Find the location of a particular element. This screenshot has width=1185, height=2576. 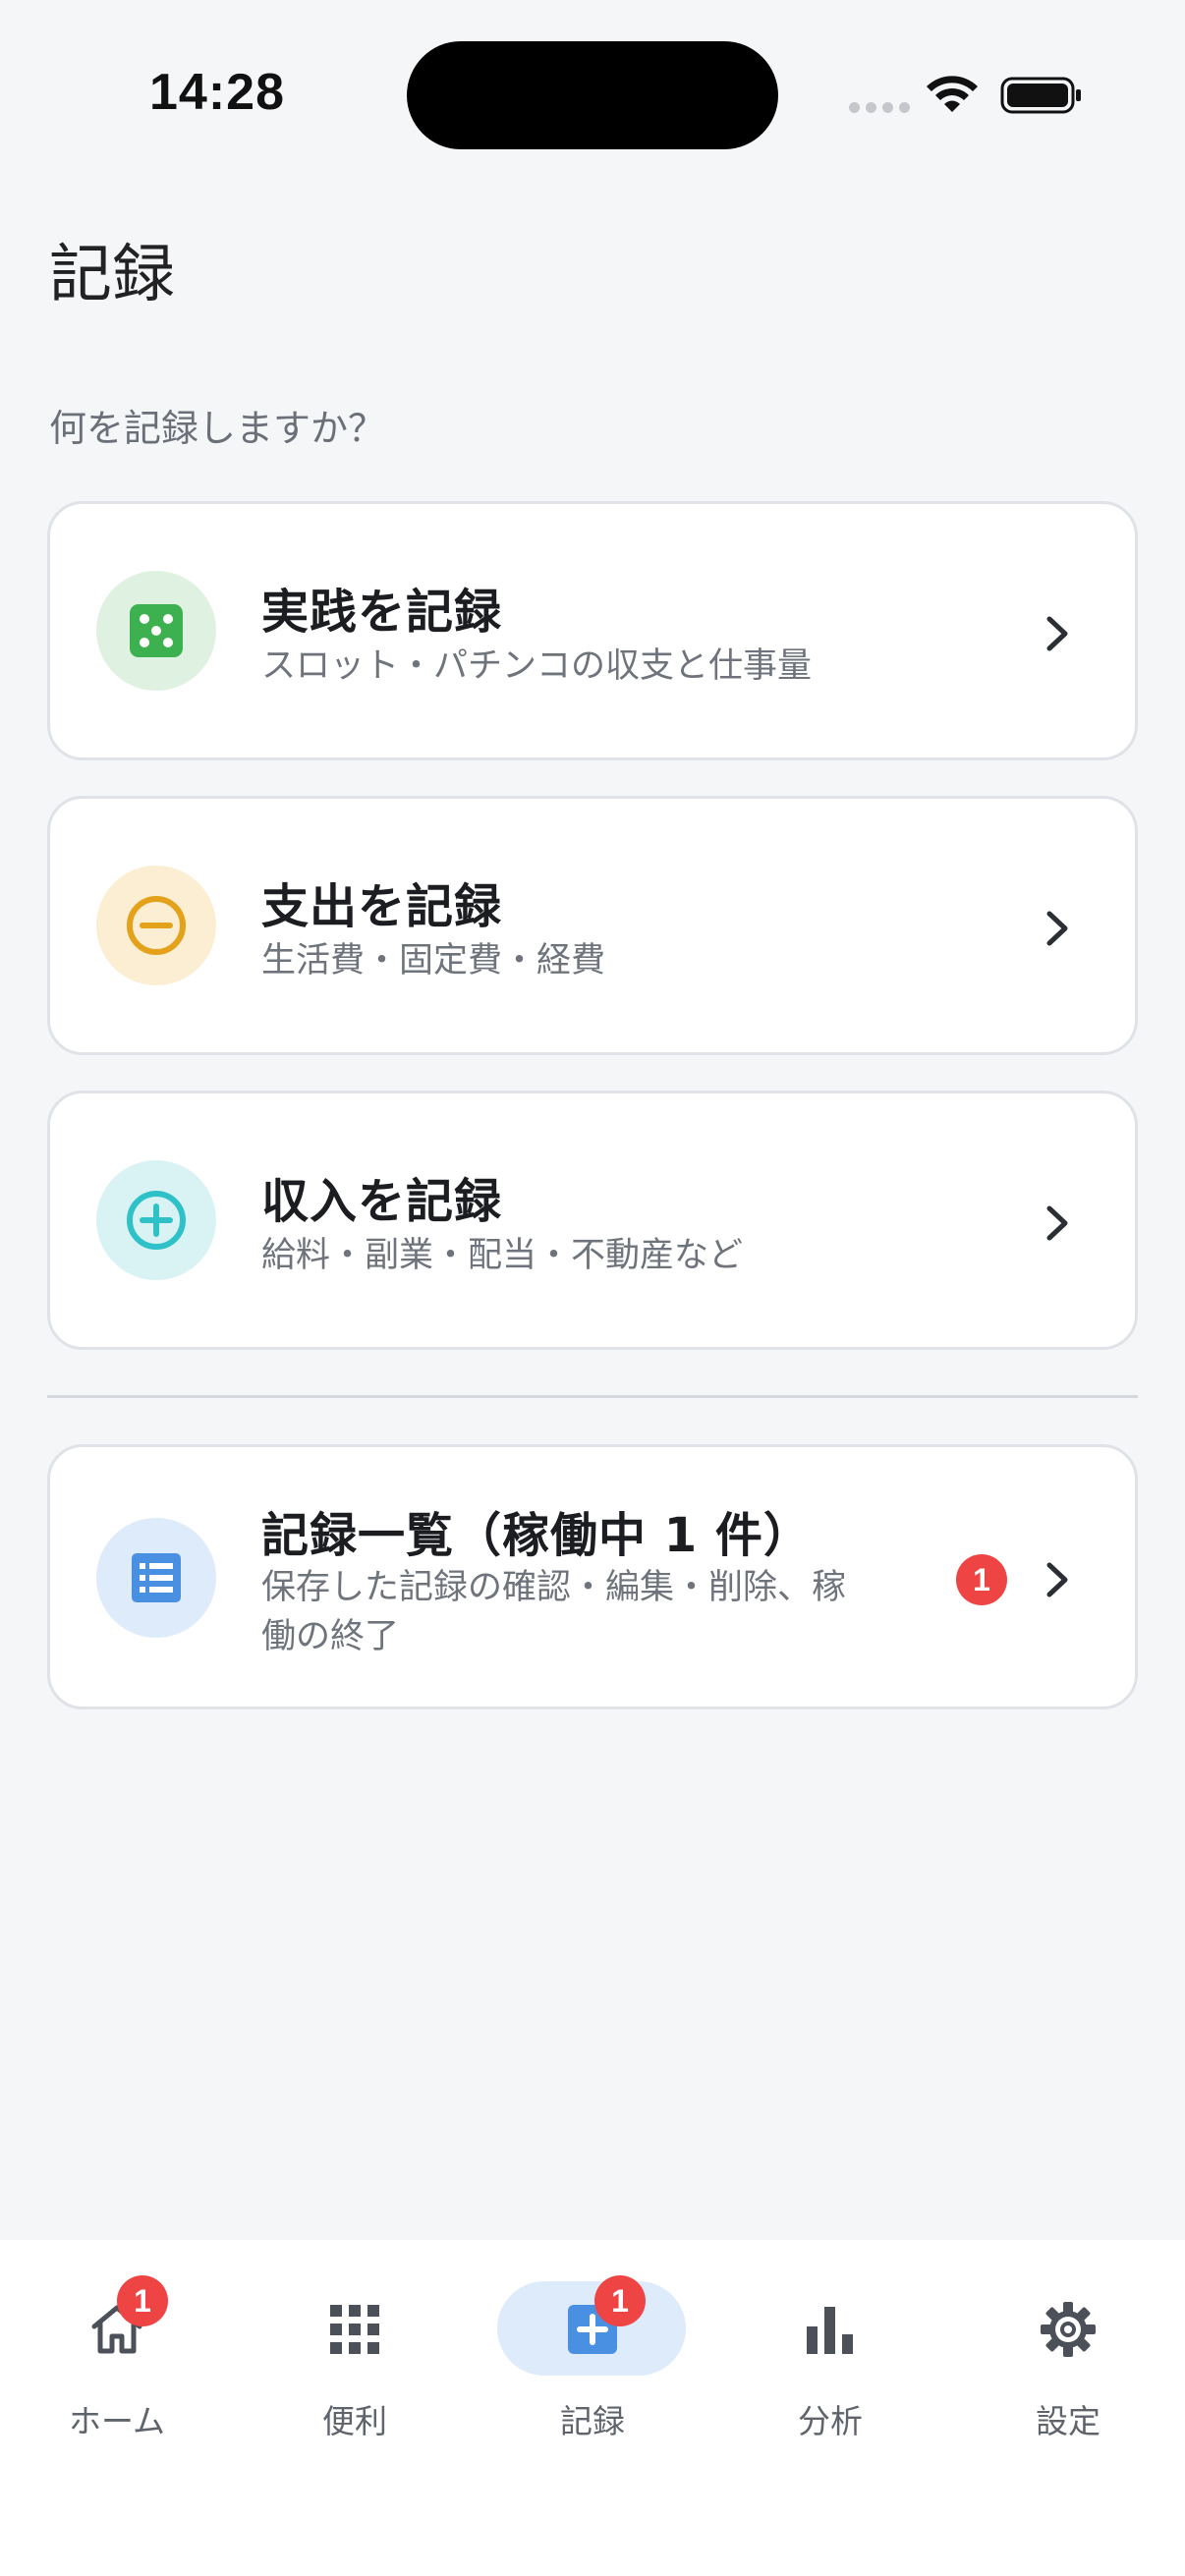

minus-circle-icon is located at coordinates (156, 925).